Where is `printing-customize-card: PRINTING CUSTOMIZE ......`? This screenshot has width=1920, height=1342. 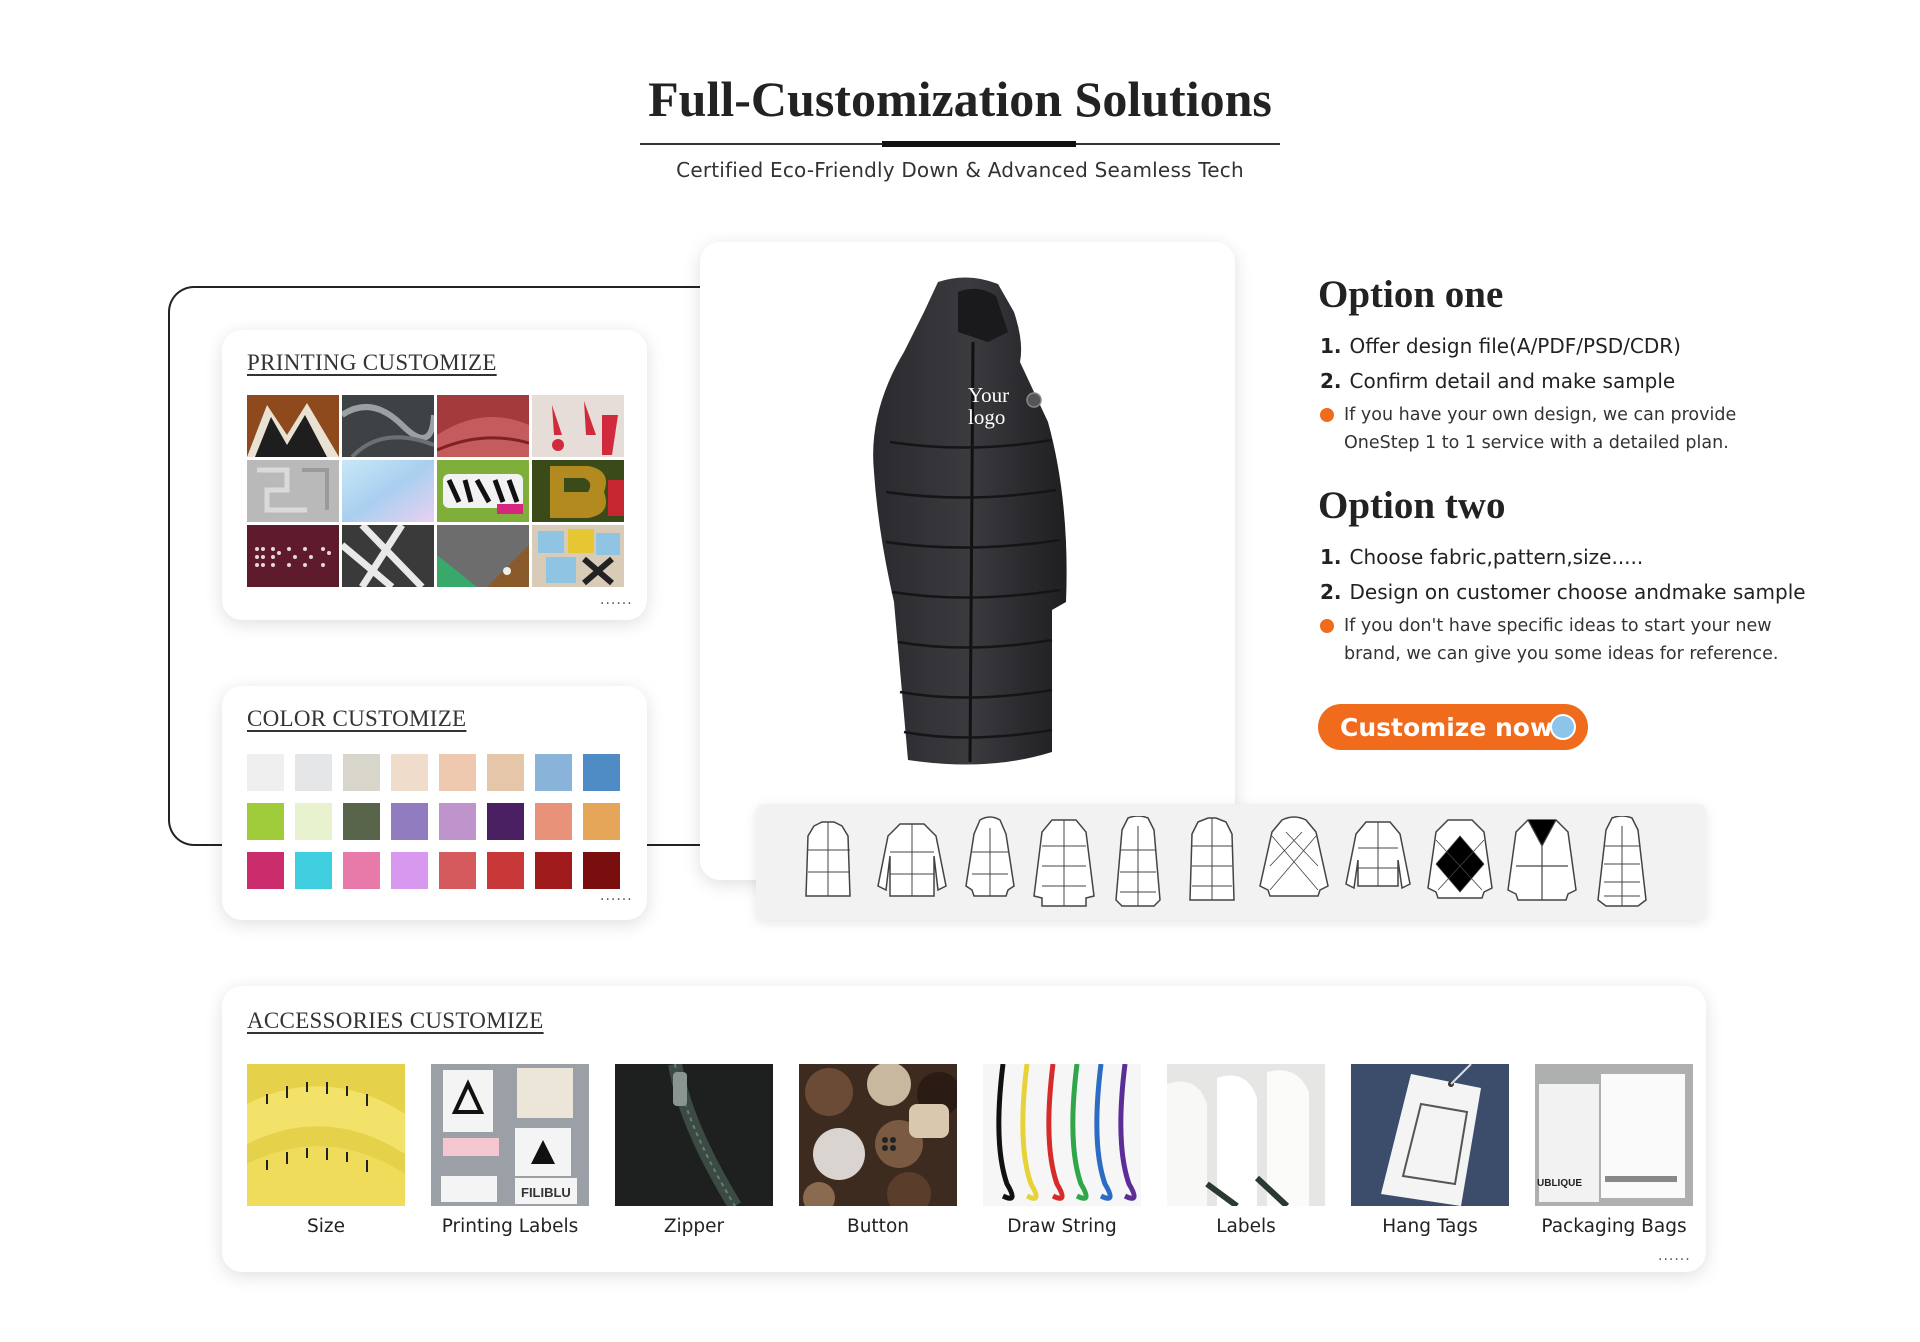
printing-customize-card: PRINTING CUSTOMIZE ...... is located at coordinates (434, 475).